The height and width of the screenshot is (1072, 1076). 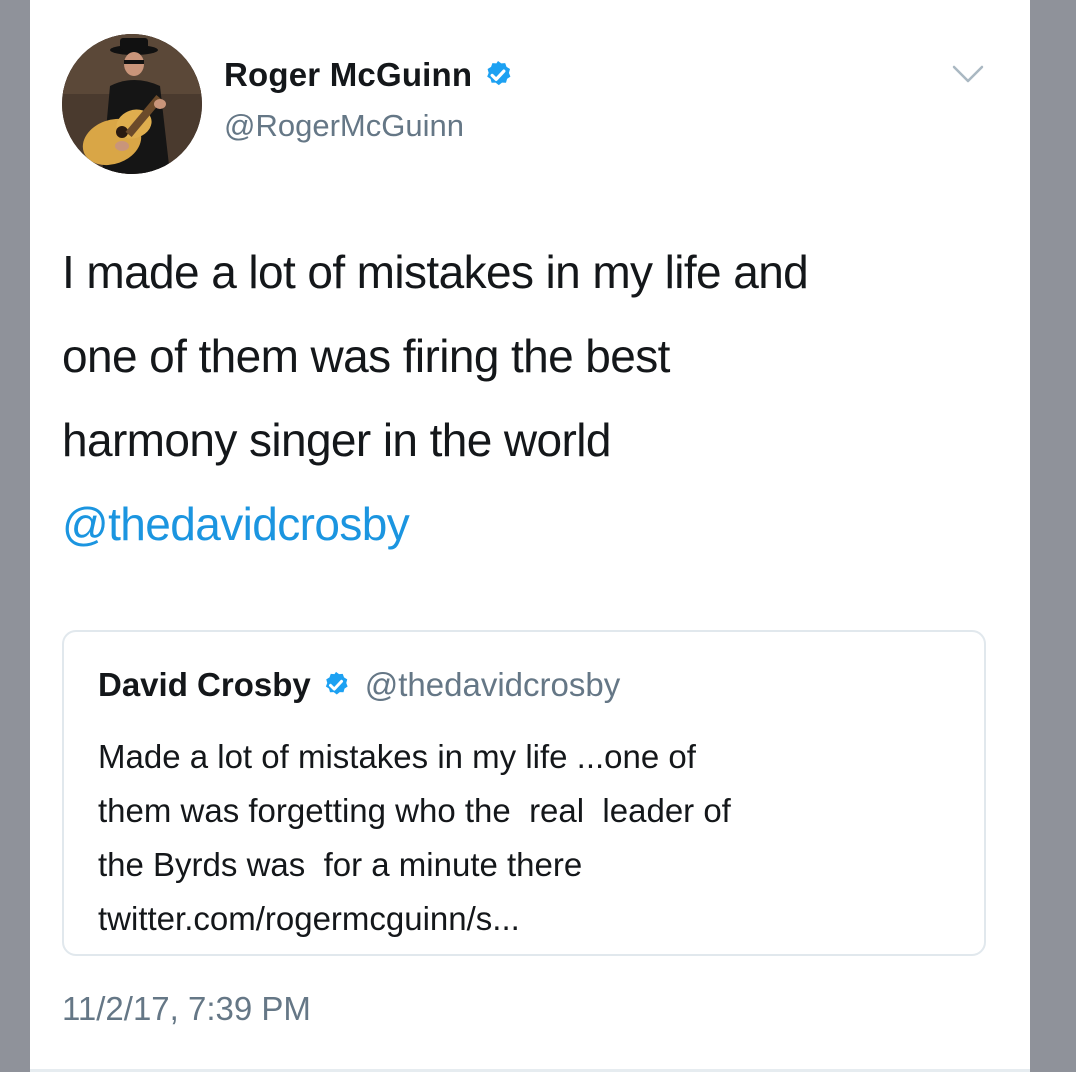 What do you see at coordinates (340, 864) in the screenshot?
I see `quoted-text-line: the Byrds was for a minute there` at bounding box center [340, 864].